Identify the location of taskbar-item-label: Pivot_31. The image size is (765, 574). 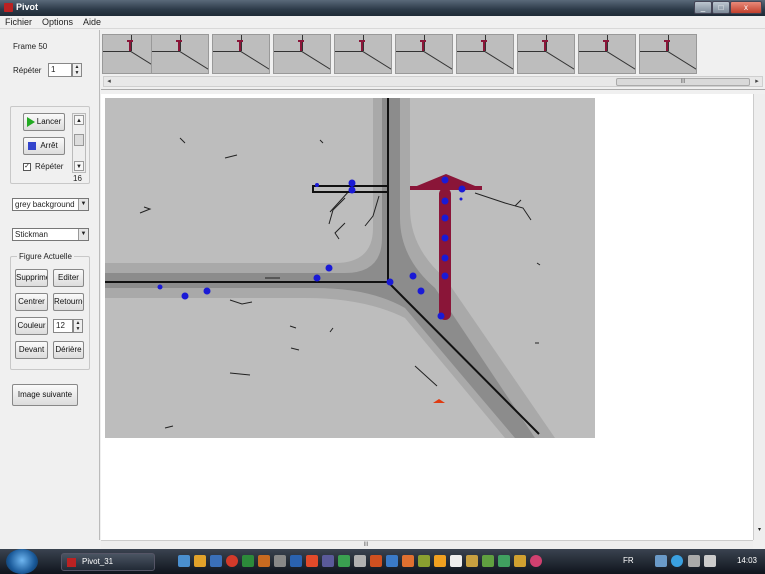
(98, 561).